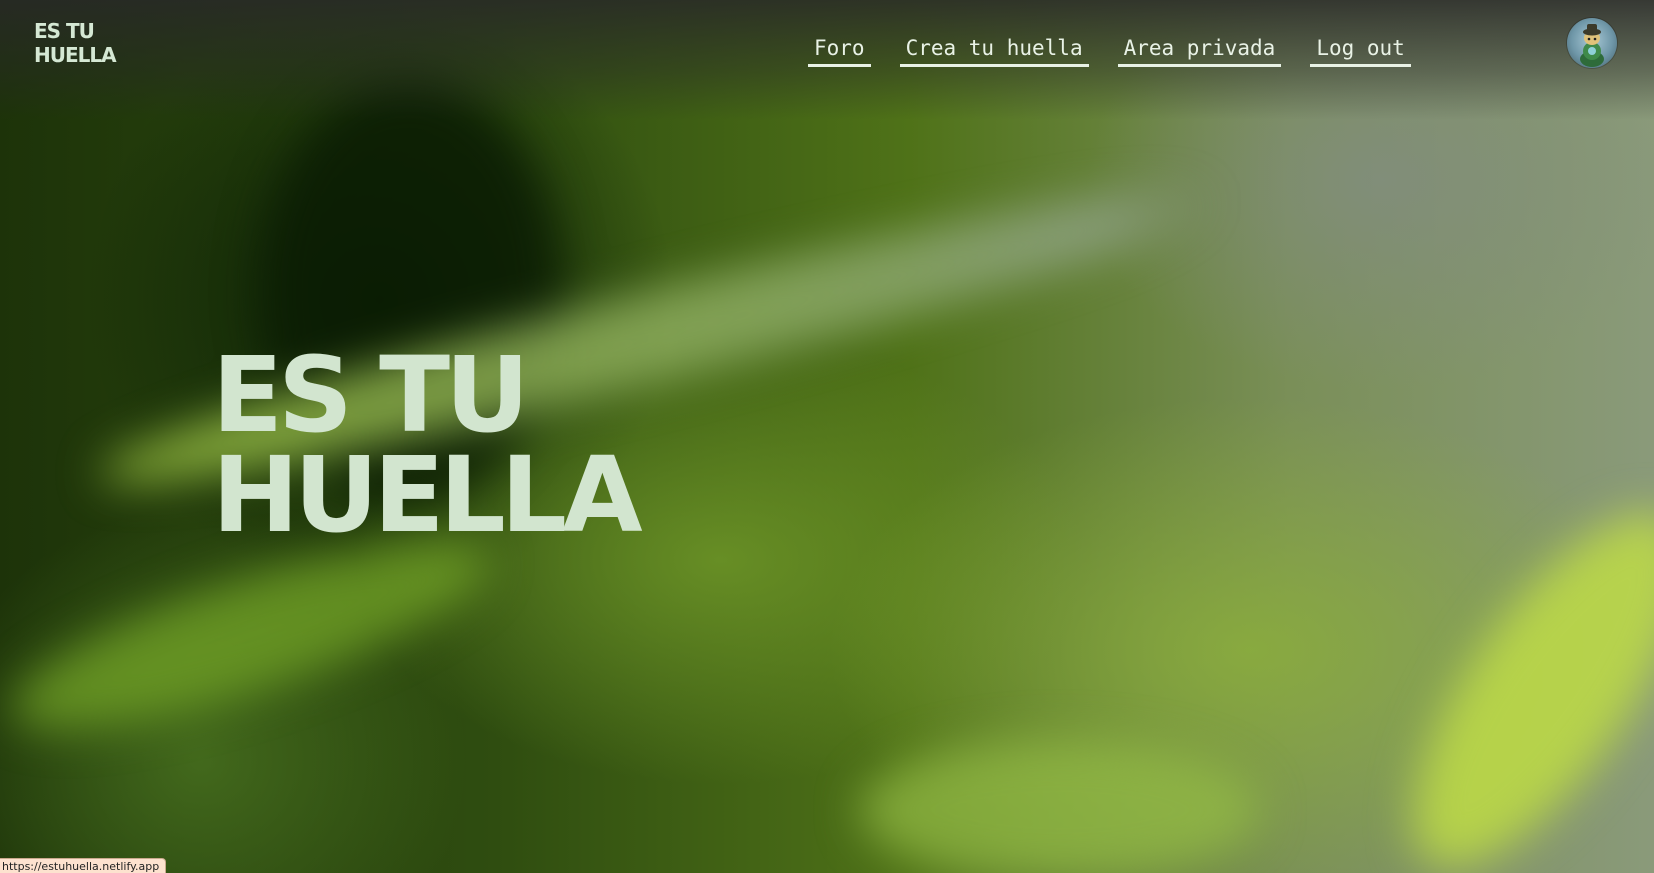  What do you see at coordinates (1509, 672) in the screenshot?
I see `grass-blade-right` at bounding box center [1509, 672].